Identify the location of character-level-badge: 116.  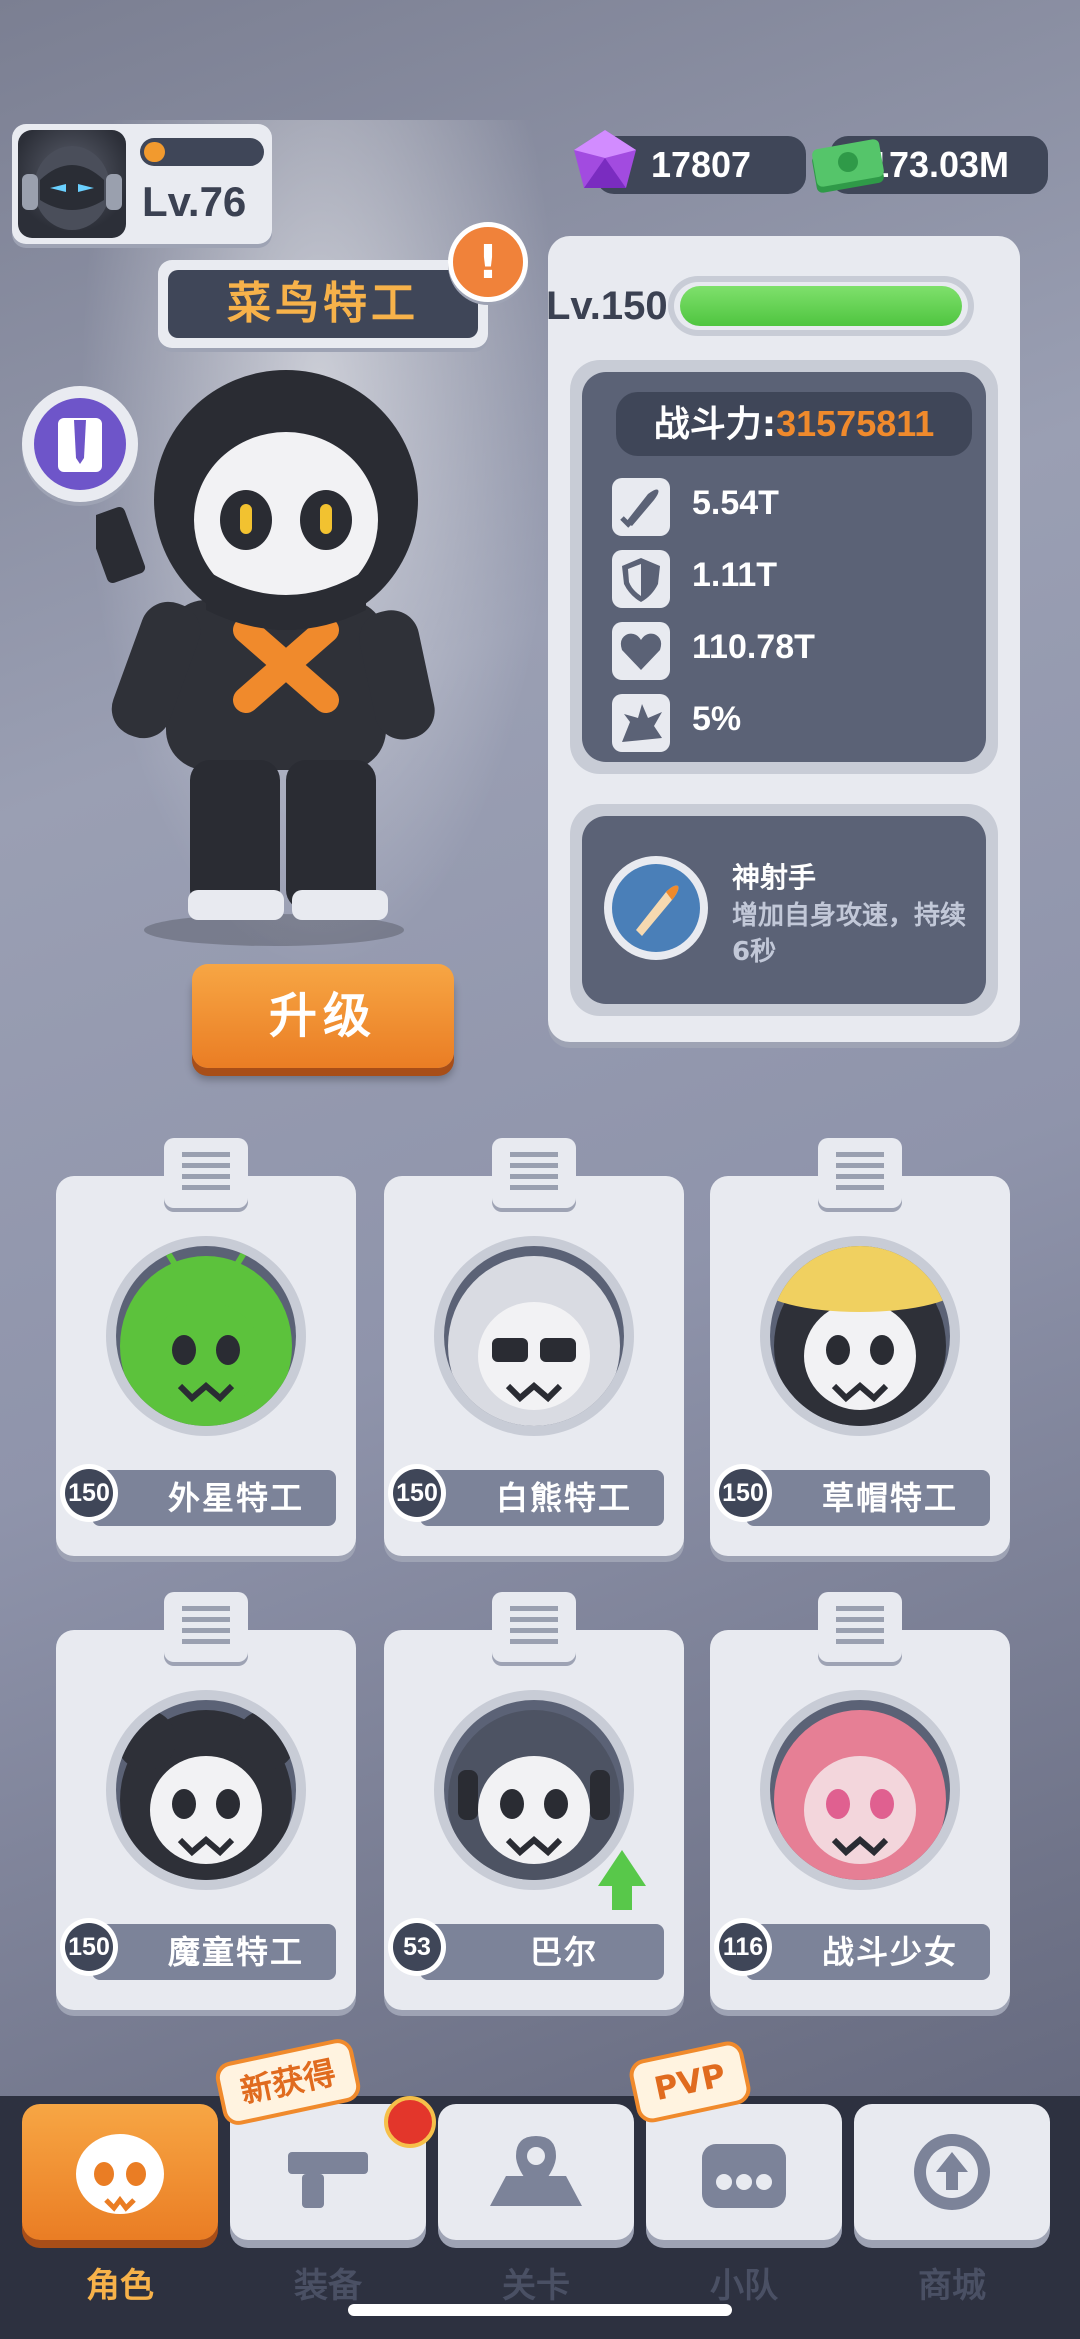
(743, 1947).